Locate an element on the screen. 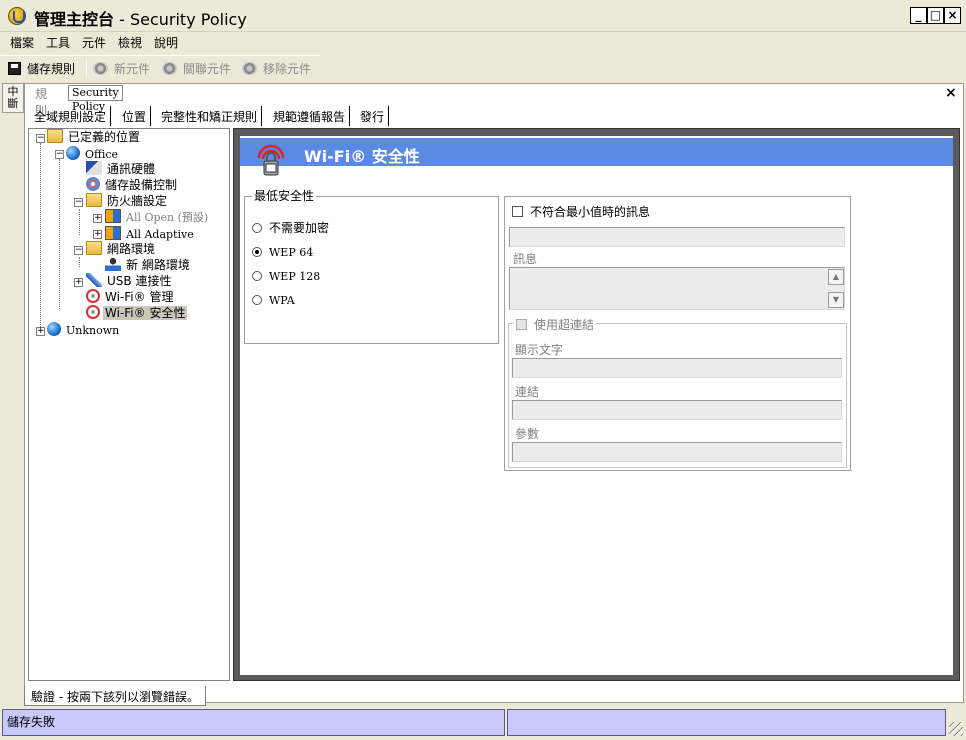 The width and height of the screenshot is (966, 740). tab-integrity-remediation: 完整性和矯正規則 is located at coordinates (210, 116).